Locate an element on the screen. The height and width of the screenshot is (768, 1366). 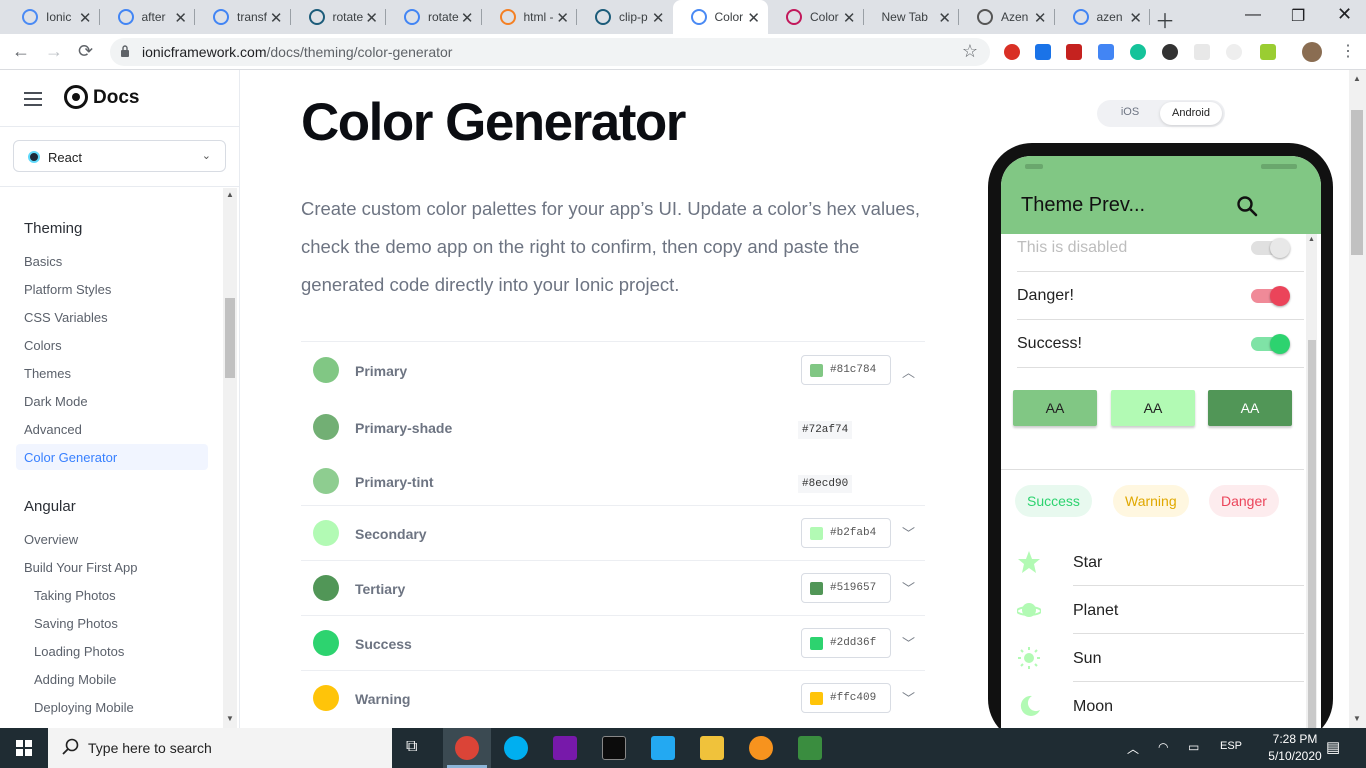
sidebar-item-overview: Overview is located at coordinates (51, 539).